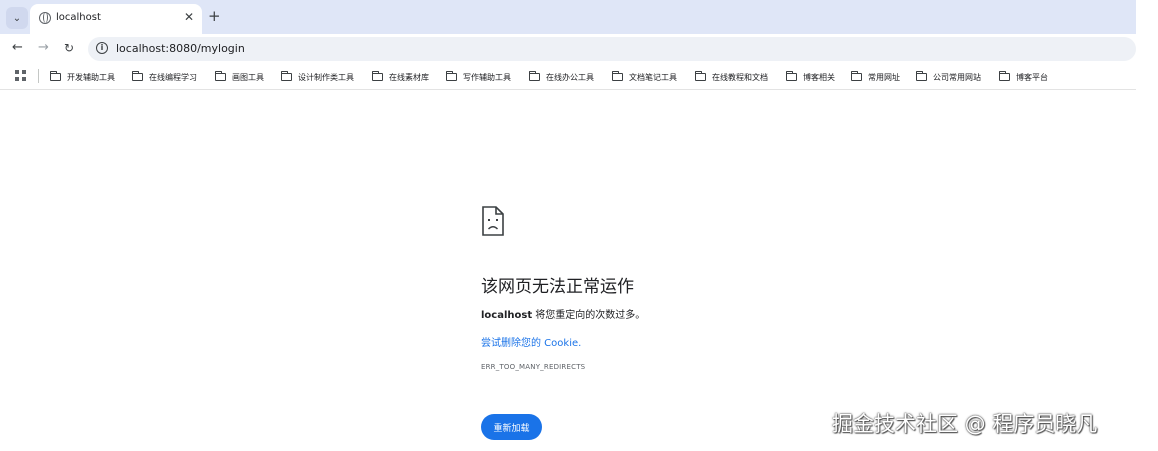 The image size is (1158, 451). What do you see at coordinates (214, 16) in the screenshot?
I see `new-tab-button: +` at bounding box center [214, 16].